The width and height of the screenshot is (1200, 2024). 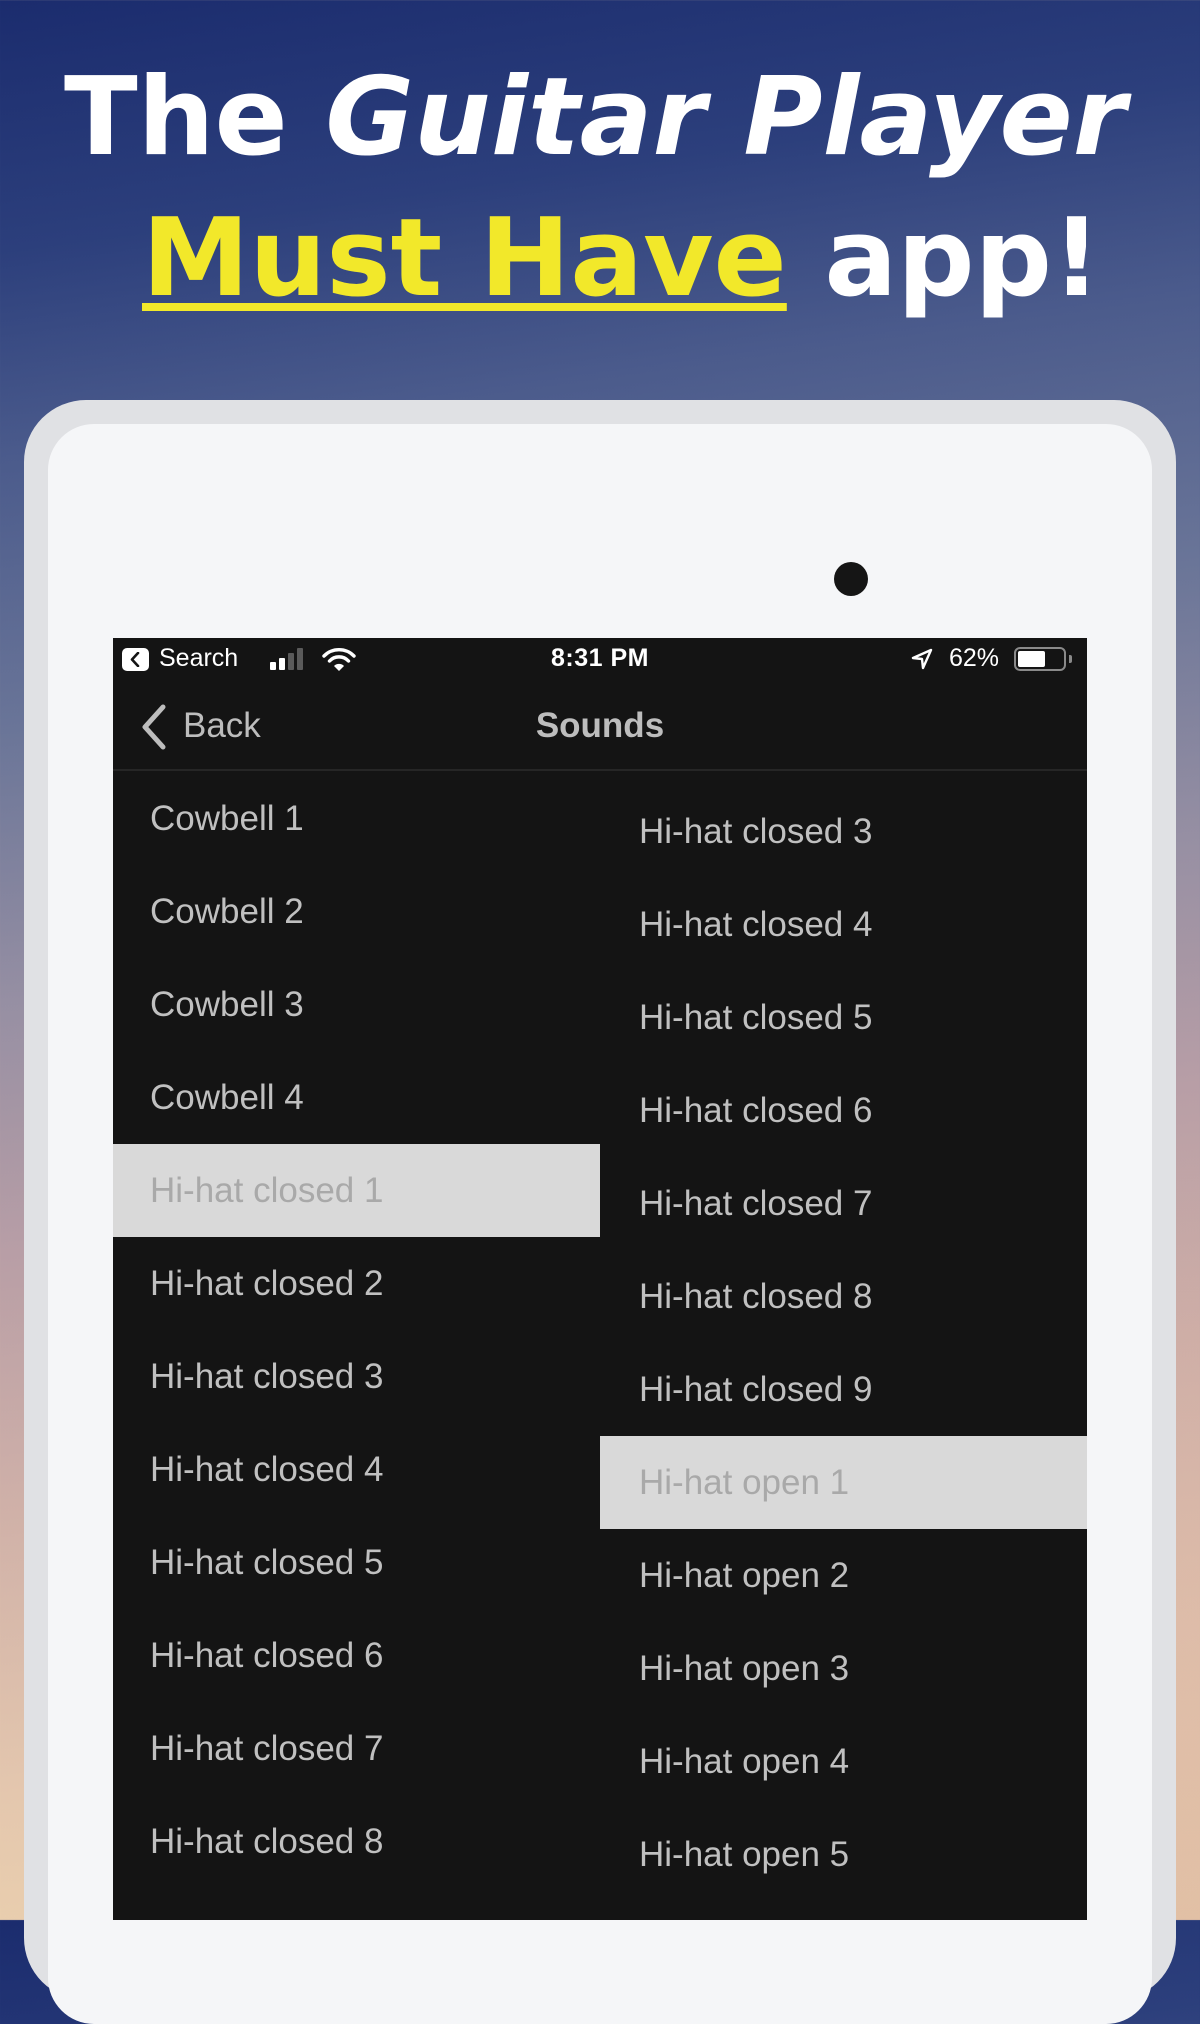 What do you see at coordinates (356, 1190) in the screenshot?
I see `sound-item-selected: Hi-hat closed 1` at bounding box center [356, 1190].